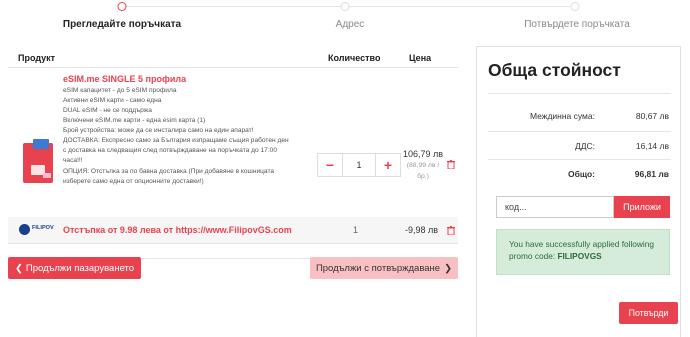 The height and width of the screenshot is (337, 690). I want to click on quantity-stepper: − 1 +, so click(359, 165).